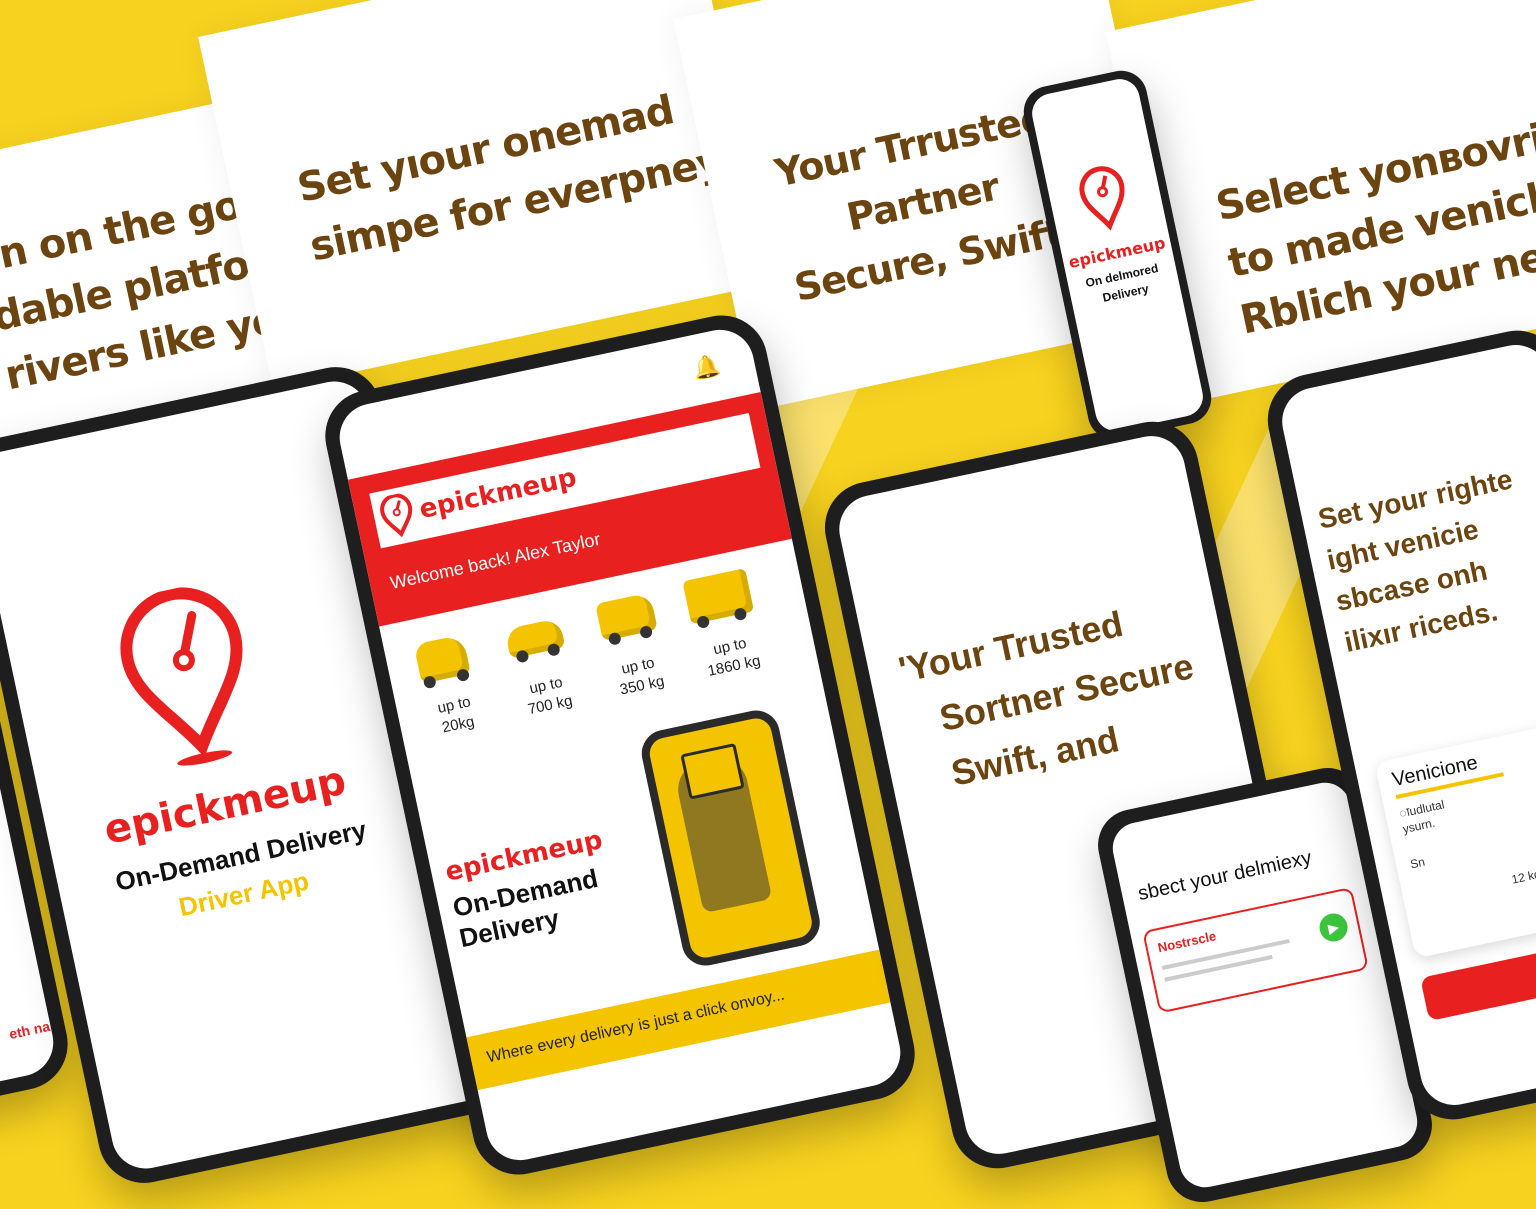 This screenshot has height=1209, width=1536. Describe the element at coordinates (1333, 927) in the screenshot. I see `select-arrow-icon: ▶` at that location.